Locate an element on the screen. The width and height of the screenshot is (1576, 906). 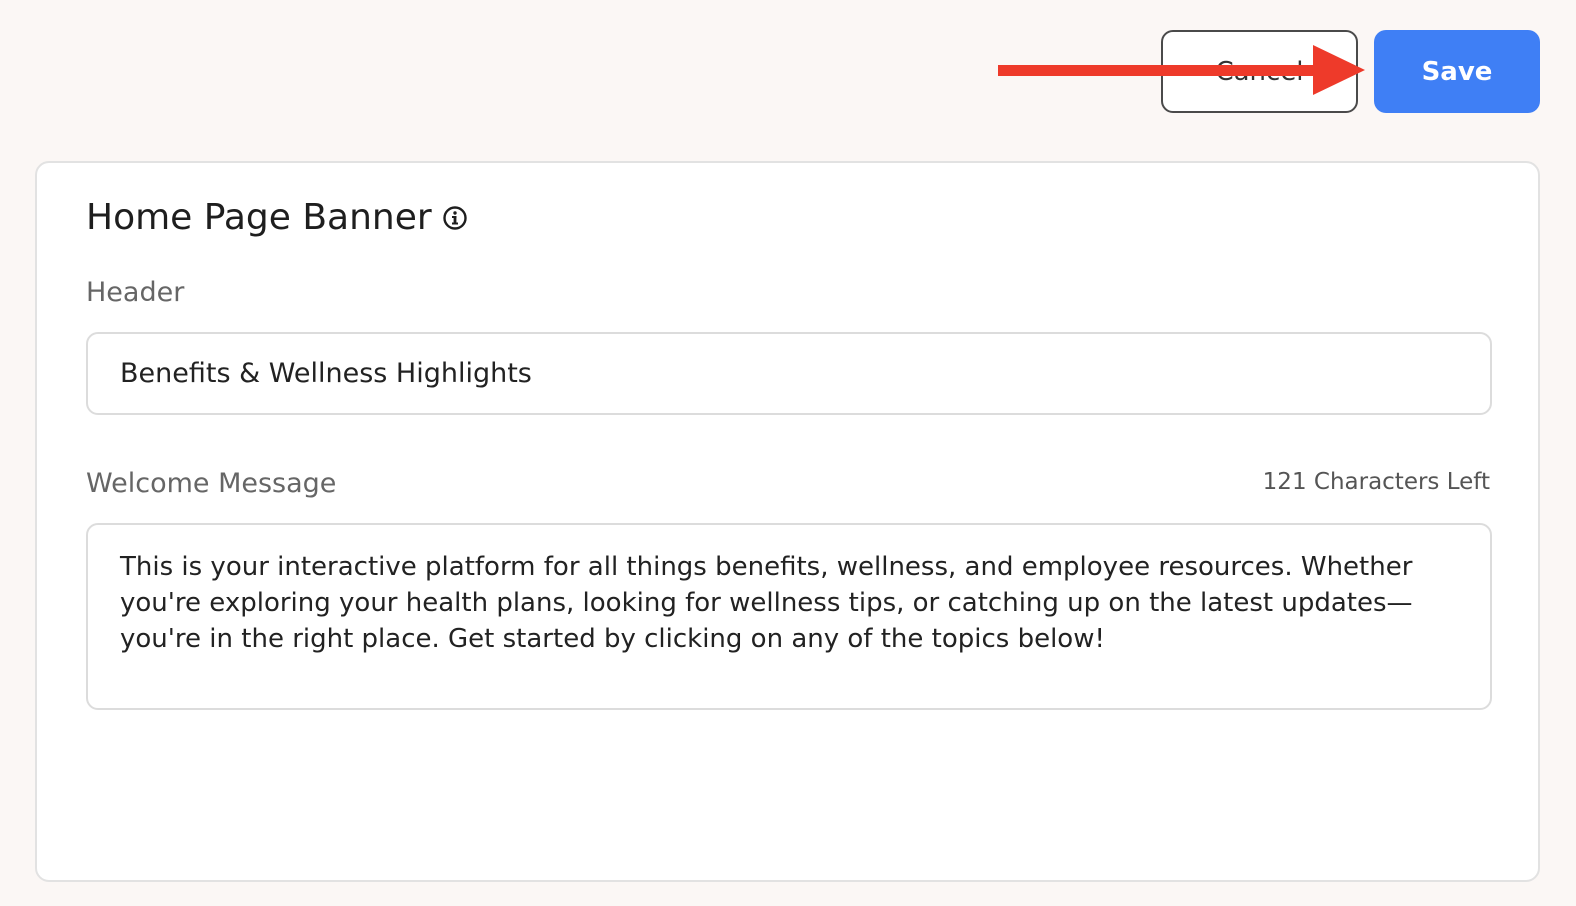
header-input-value: Benefits & Wellness Highlights is located at coordinates (326, 373).